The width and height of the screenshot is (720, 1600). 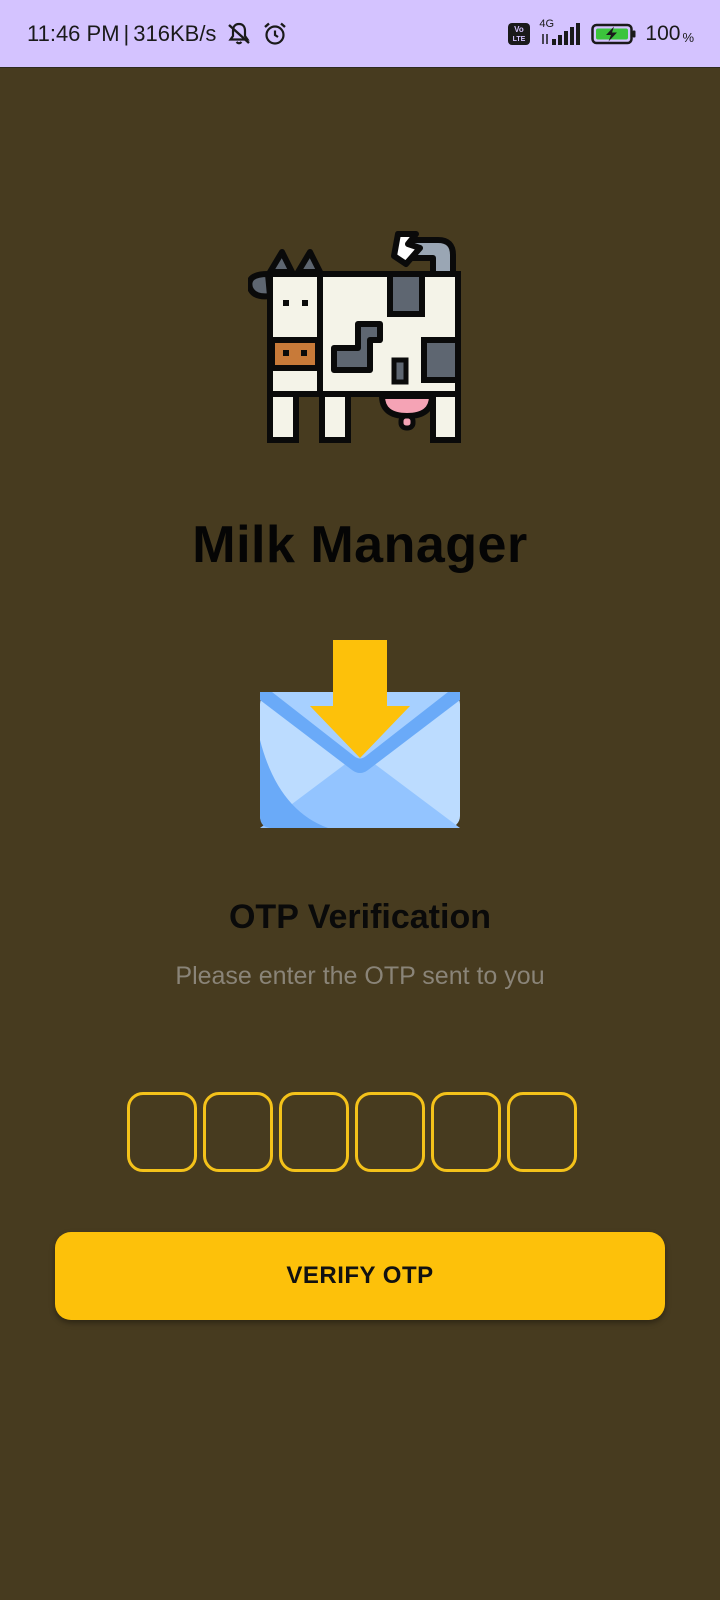 What do you see at coordinates (520, 29) in the screenshot?
I see `svg-text: Vo` at bounding box center [520, 29].